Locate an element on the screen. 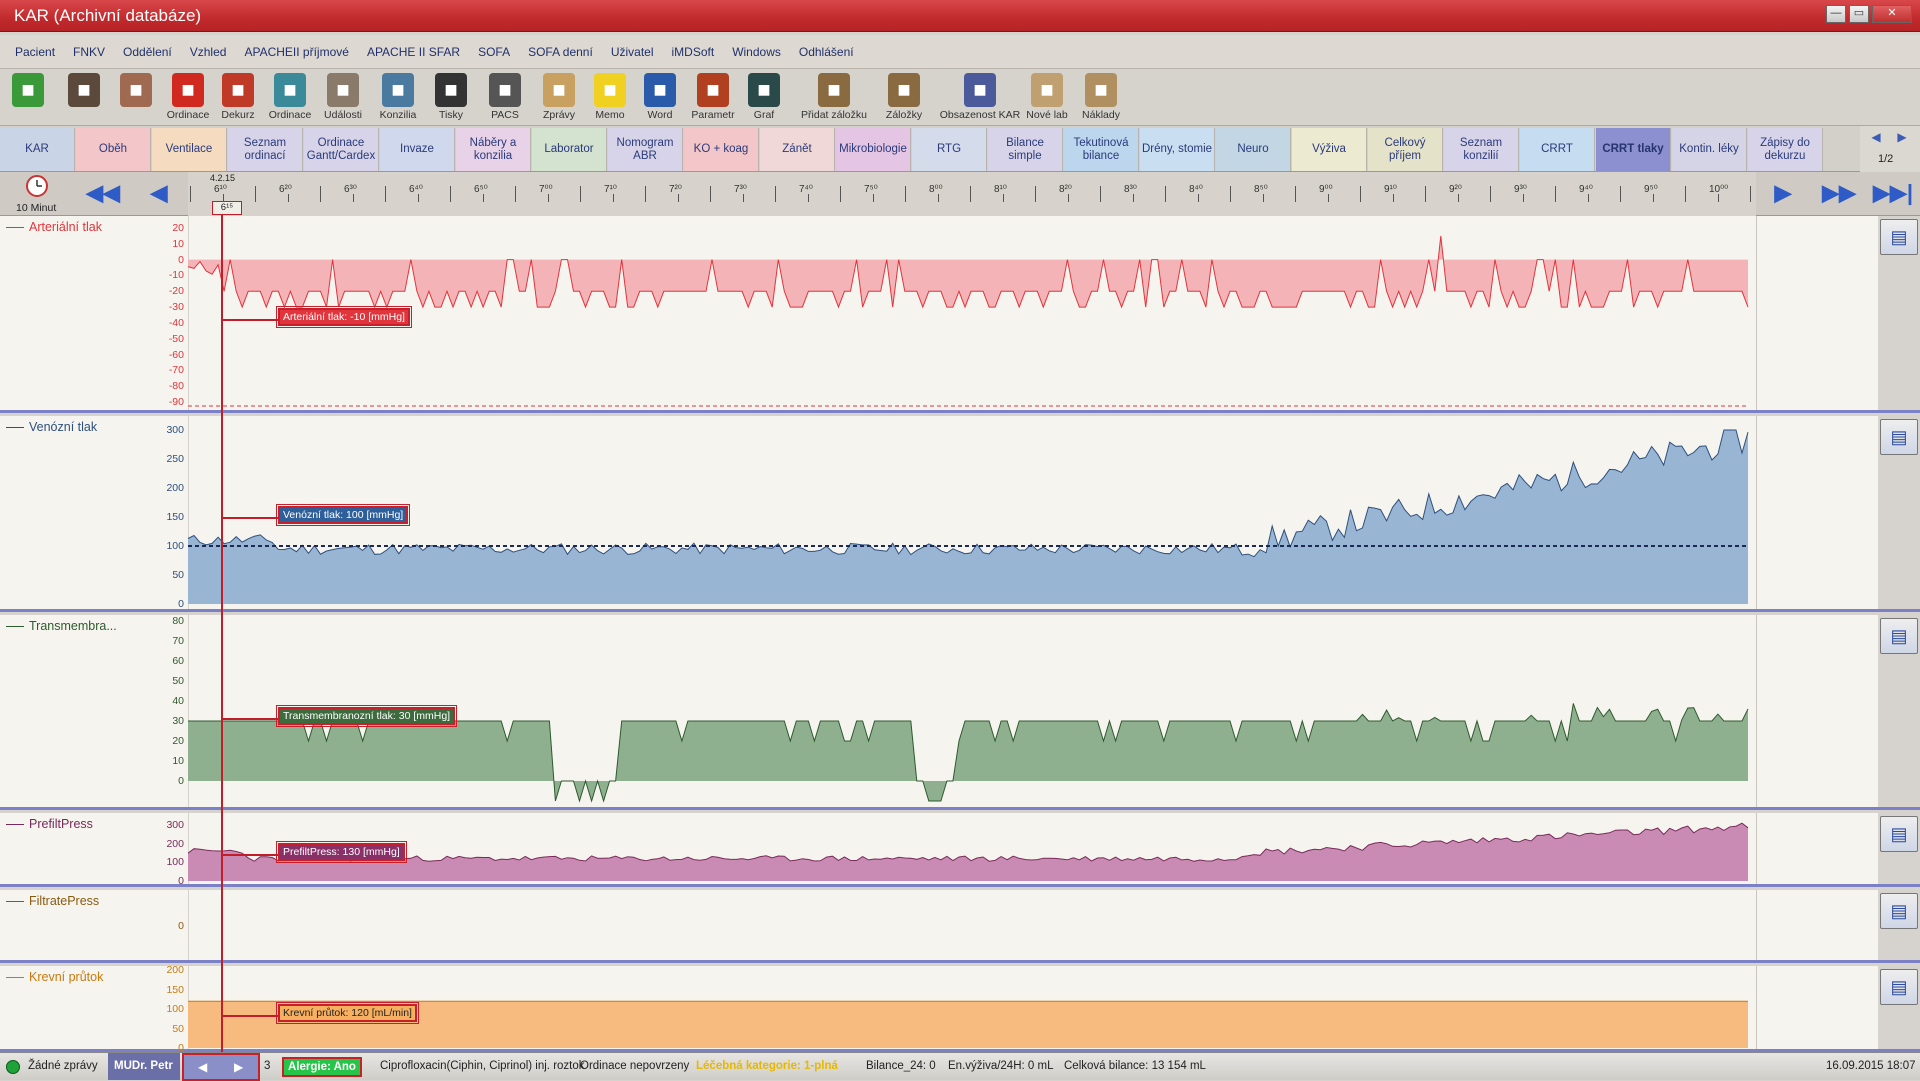  panel-plot is located at coordinates (960, 926).